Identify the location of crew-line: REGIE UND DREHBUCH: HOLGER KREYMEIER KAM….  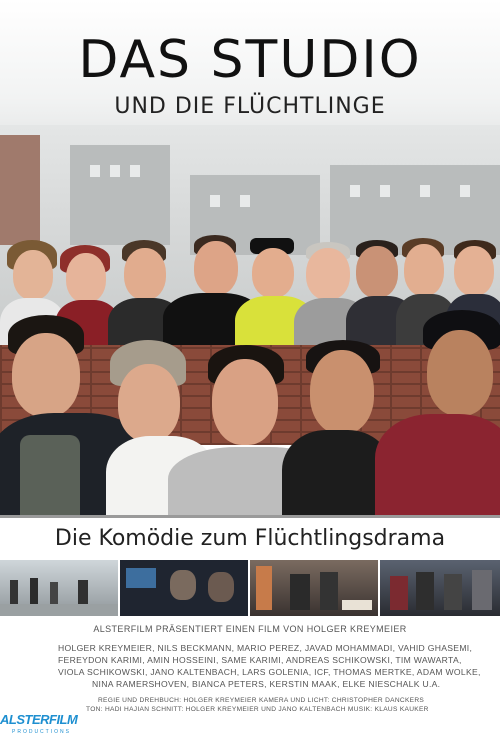
(261, 700).